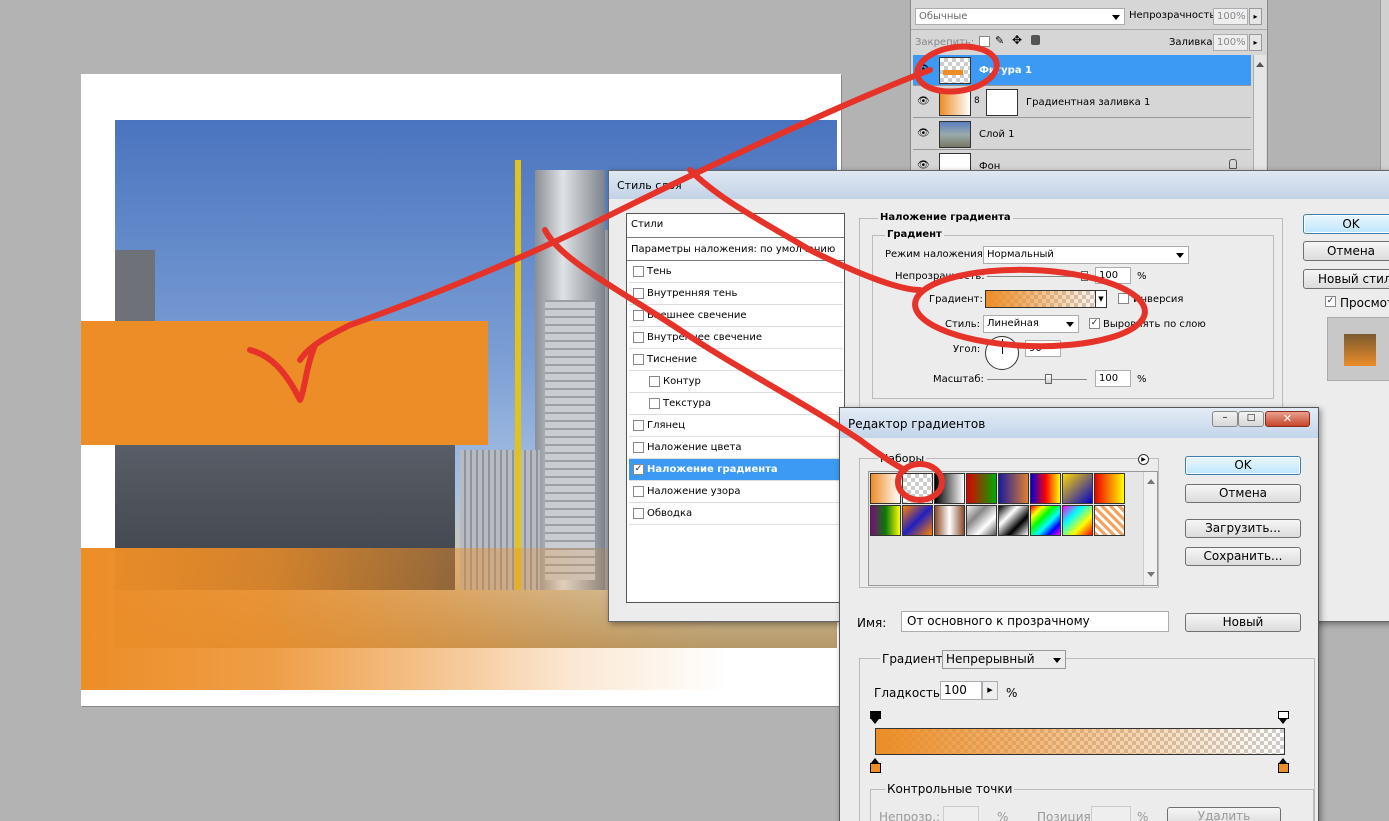 This screenshot has height=821, width=1389. What do you see at coordinates (1283, 718) in the screenshot?
I see `opacity-stop-right` at bounding box center [1283, 718].